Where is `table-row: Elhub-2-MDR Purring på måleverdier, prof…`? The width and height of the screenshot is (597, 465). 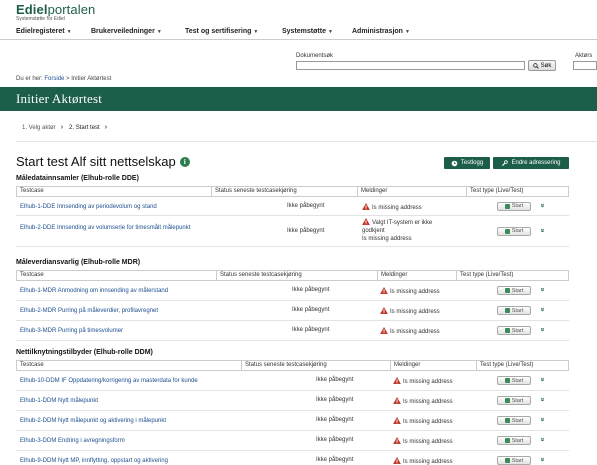
table-row: Elhub-2-MDR Purring på måleverdier, prof… is located at coordinates (292, 311).